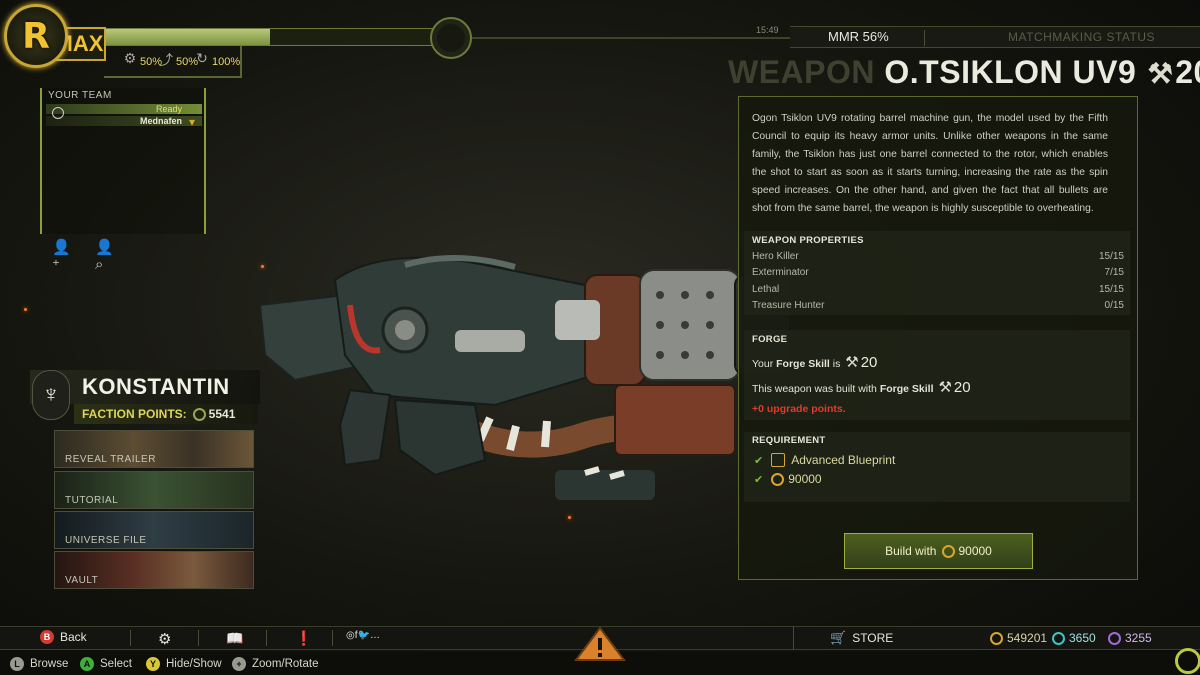  I want to click on tile-label: TUTORIAL, so click(92, 500).